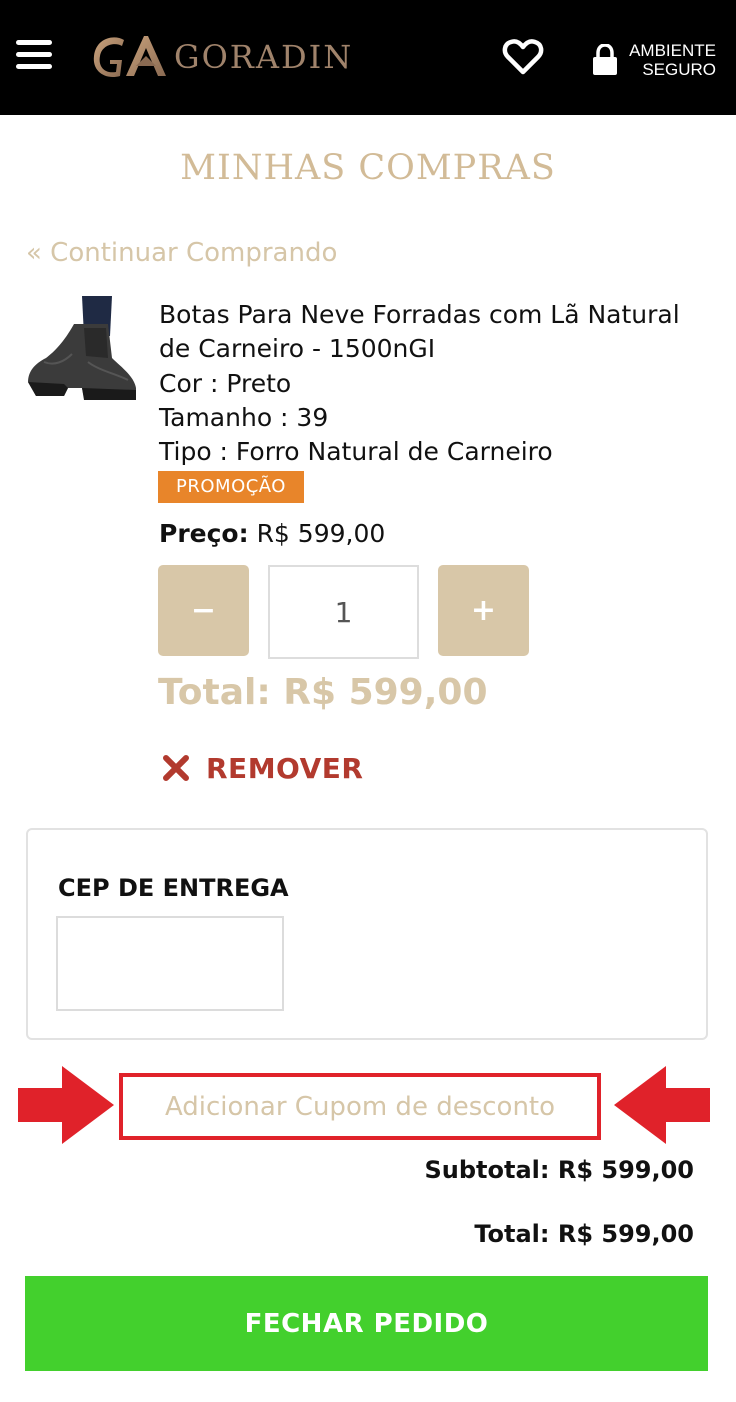 This screenshot has width=736, height=1402. What do you see at coordinates (559, 1170) in the screenshot?
I see `order-subtotal: Subtotal: R$ 599,00` at bounding box center [559, 1170].